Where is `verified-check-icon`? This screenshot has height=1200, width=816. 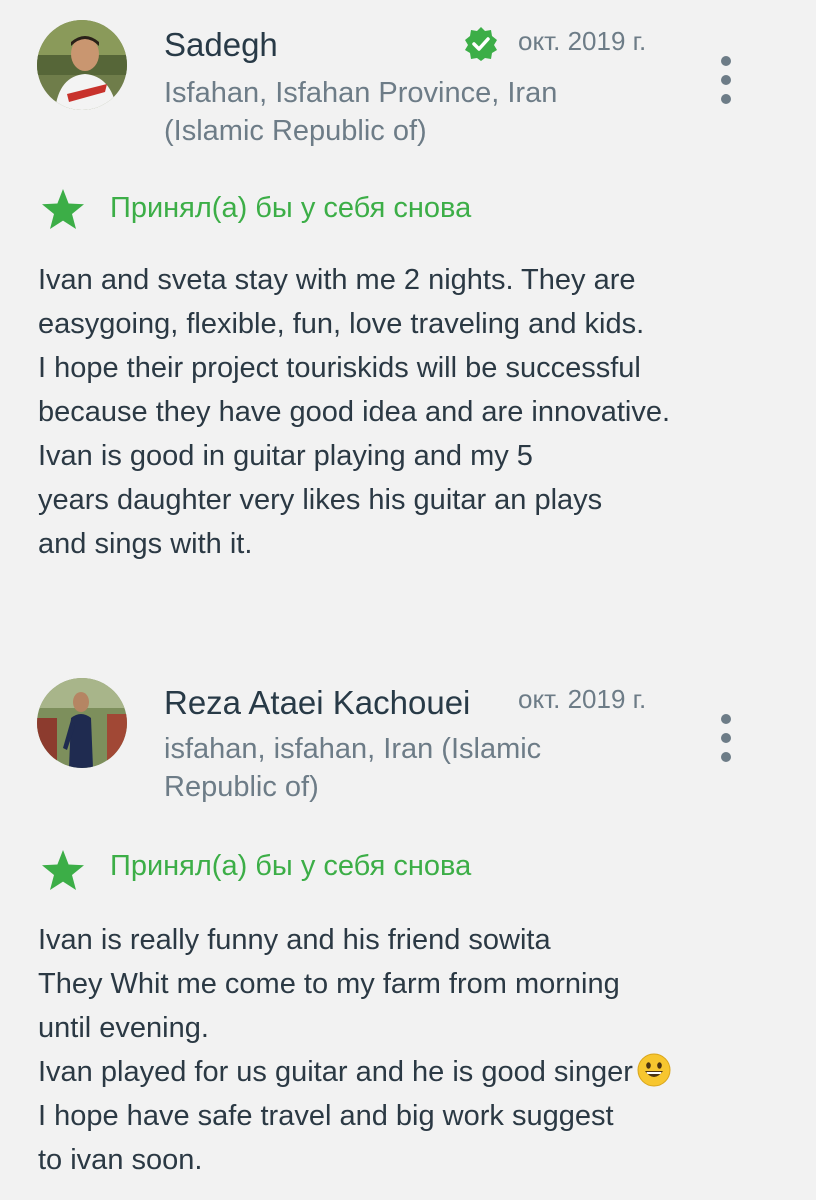
verified-check-icon is located at coordinates (481, 44).